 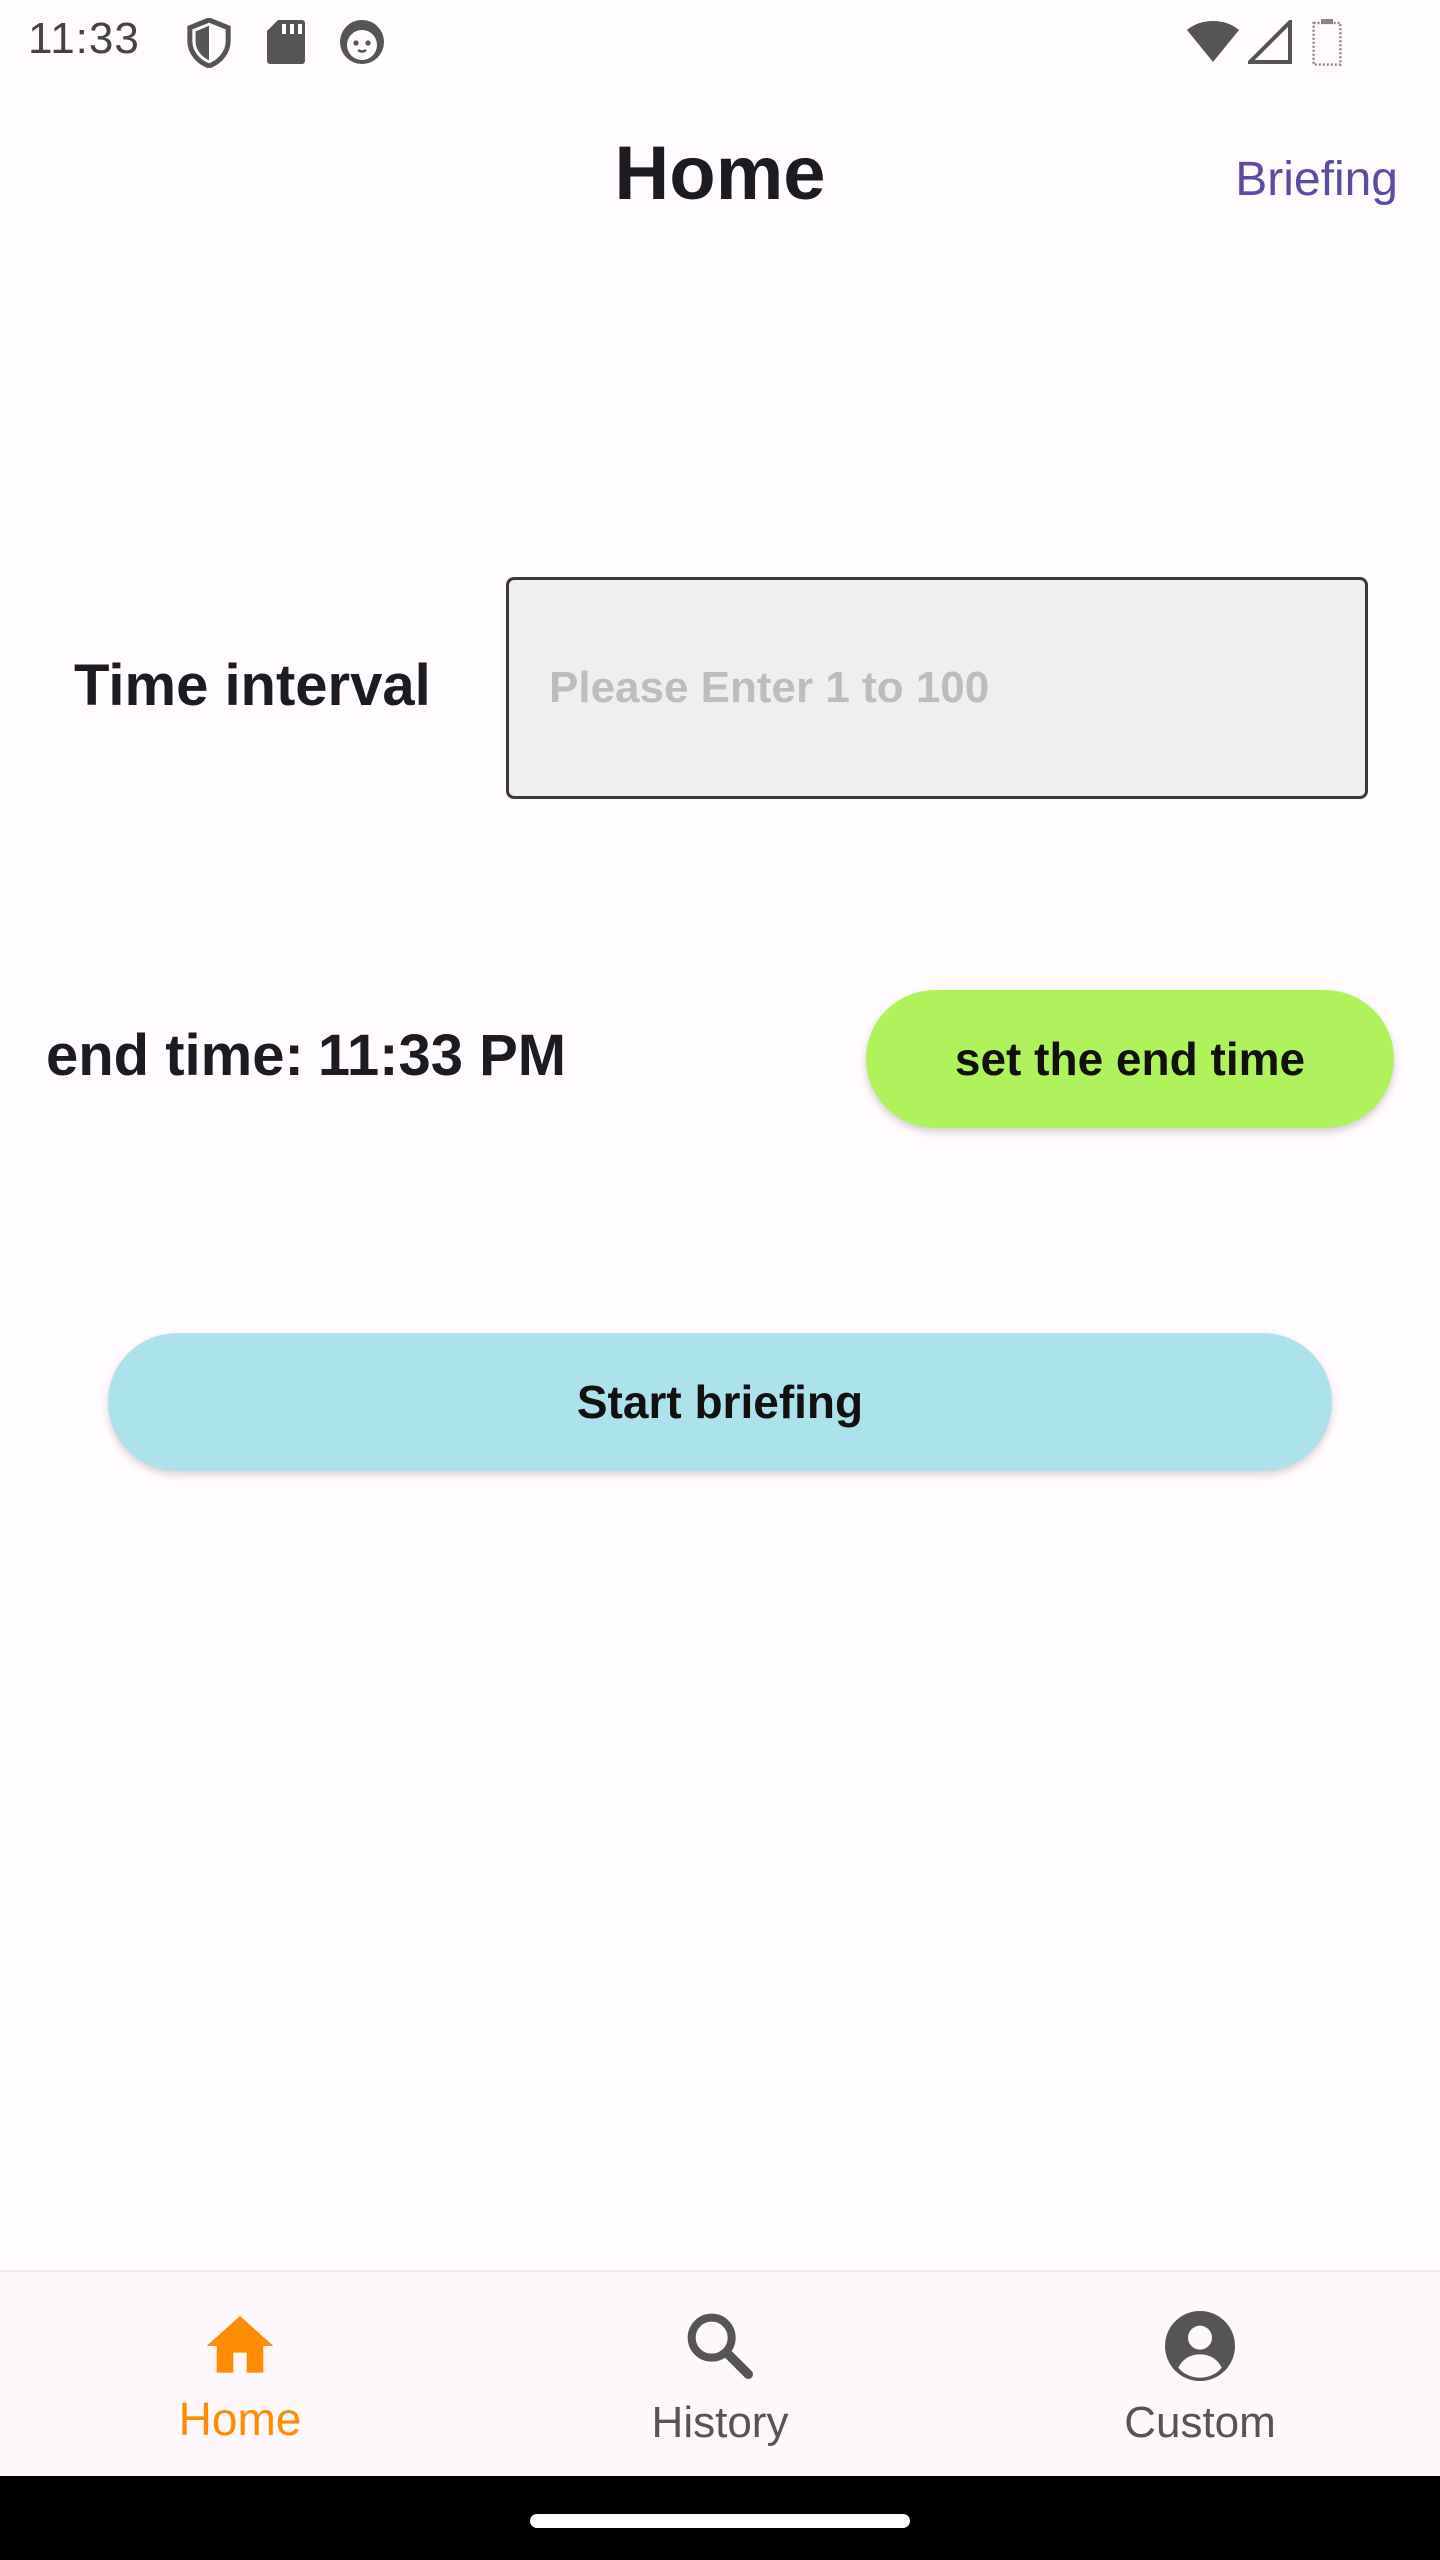 I want to click on signal-icon, so click(x=1270, y=42).